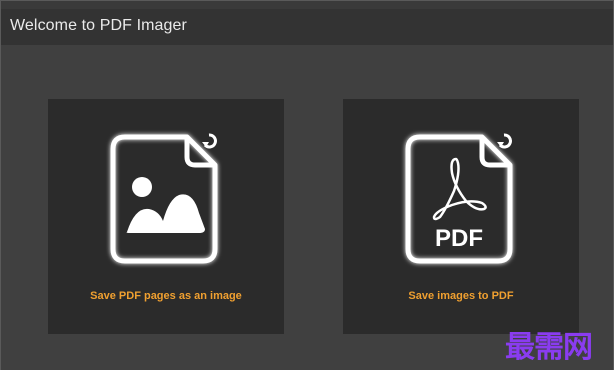  What do you see at coordinates (307, 5) in the screenshot?
I see `title-bar` at bounding box center [307, 5].